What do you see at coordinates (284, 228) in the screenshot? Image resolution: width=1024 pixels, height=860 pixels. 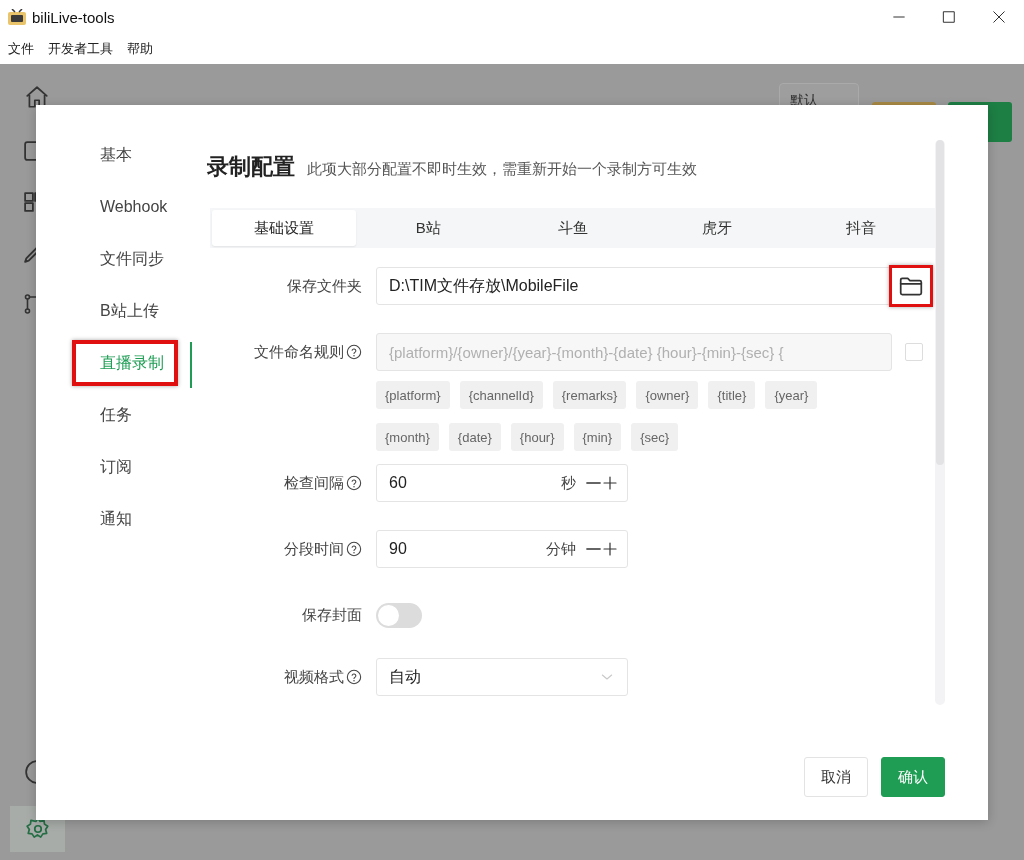 I see `tab: 基础设置` at bounding box center [284, 228].